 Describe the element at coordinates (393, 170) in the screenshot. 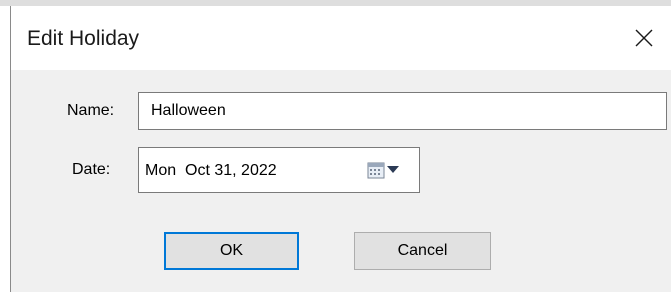

I see `chevron-down-icon` at that location.